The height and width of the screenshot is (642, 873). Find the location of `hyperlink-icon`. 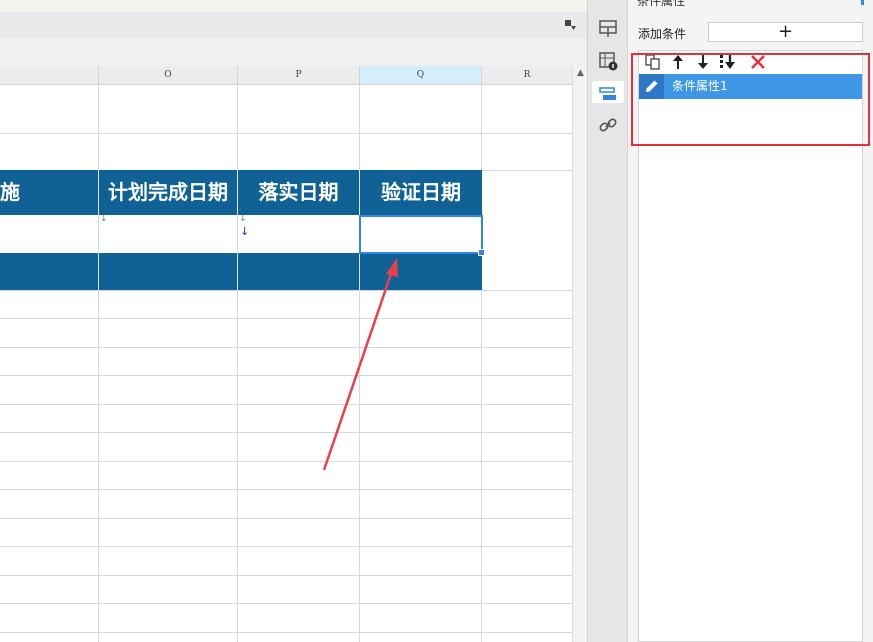

hyperlink-icon is located at coordinates (608, 125).